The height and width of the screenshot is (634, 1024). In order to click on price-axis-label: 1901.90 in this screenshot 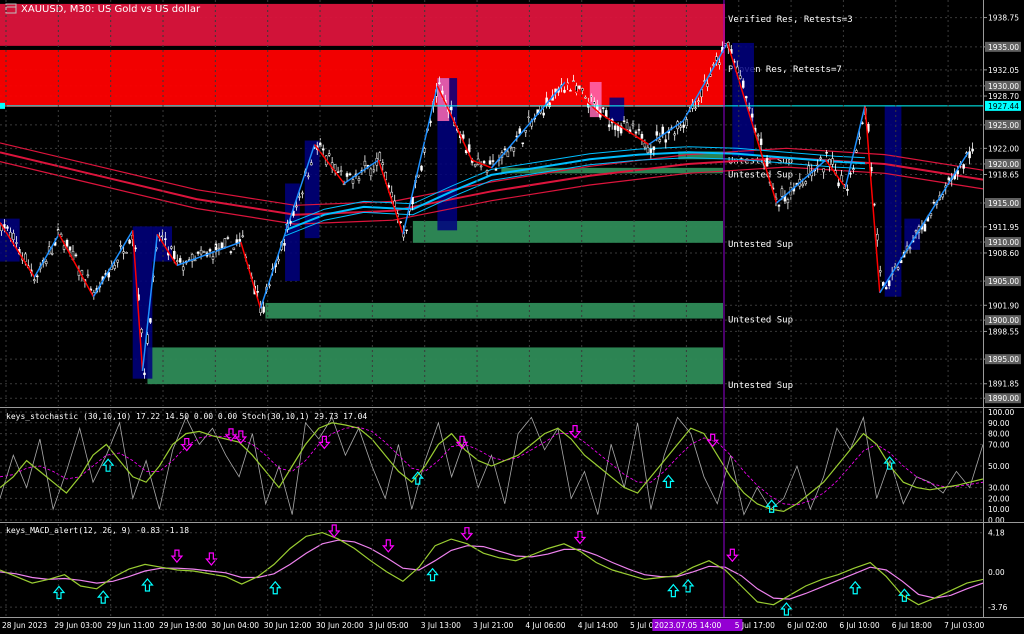, I will do `click(1003, 305)`.